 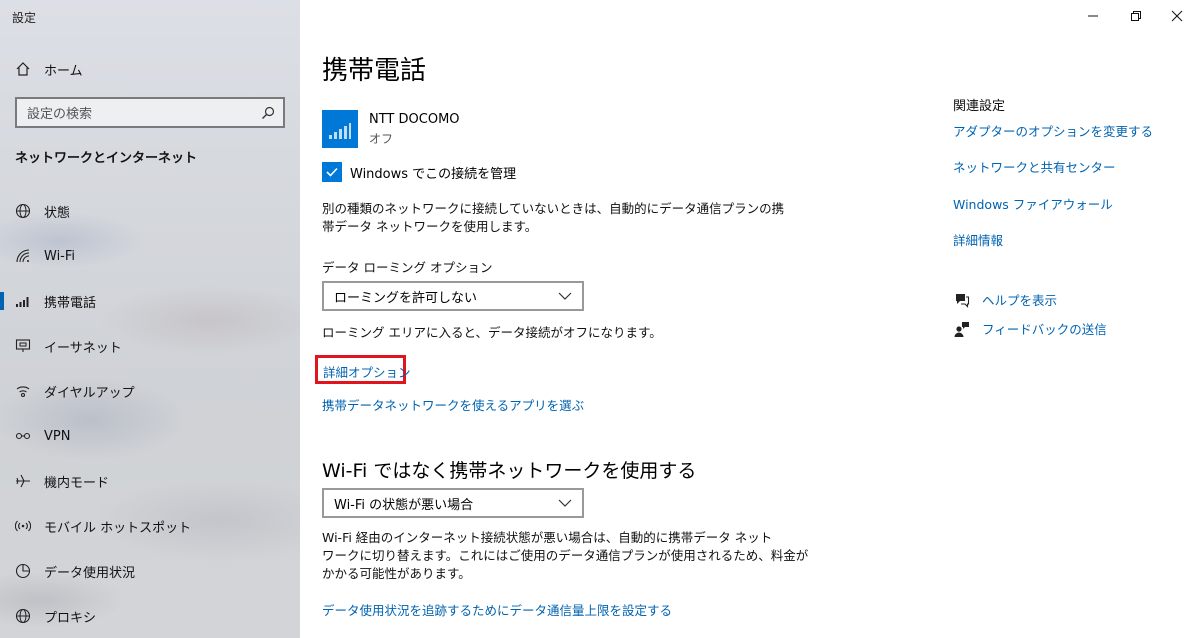 I want to click on roaming-dropdown-value: ローミングを許可しない, so click(x=406, y=298).